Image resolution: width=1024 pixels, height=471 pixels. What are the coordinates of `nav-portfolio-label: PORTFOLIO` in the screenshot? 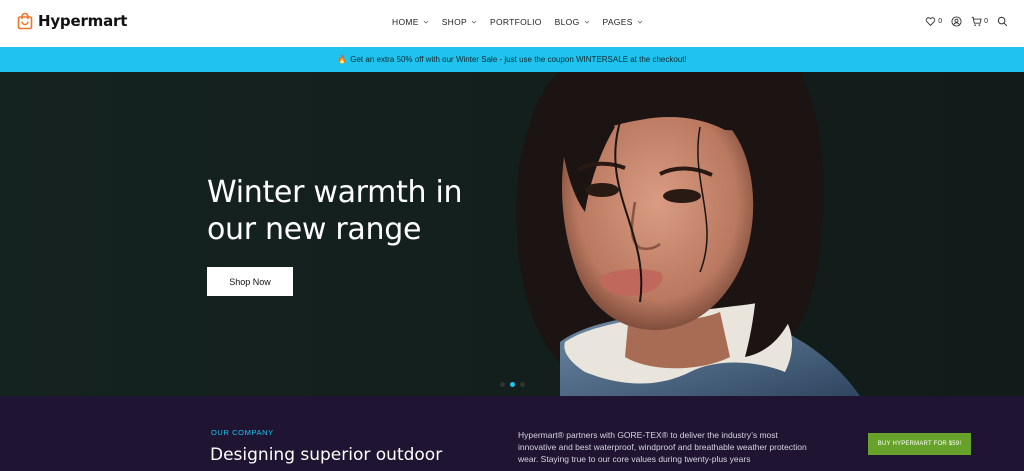 It's located at (516, 22).